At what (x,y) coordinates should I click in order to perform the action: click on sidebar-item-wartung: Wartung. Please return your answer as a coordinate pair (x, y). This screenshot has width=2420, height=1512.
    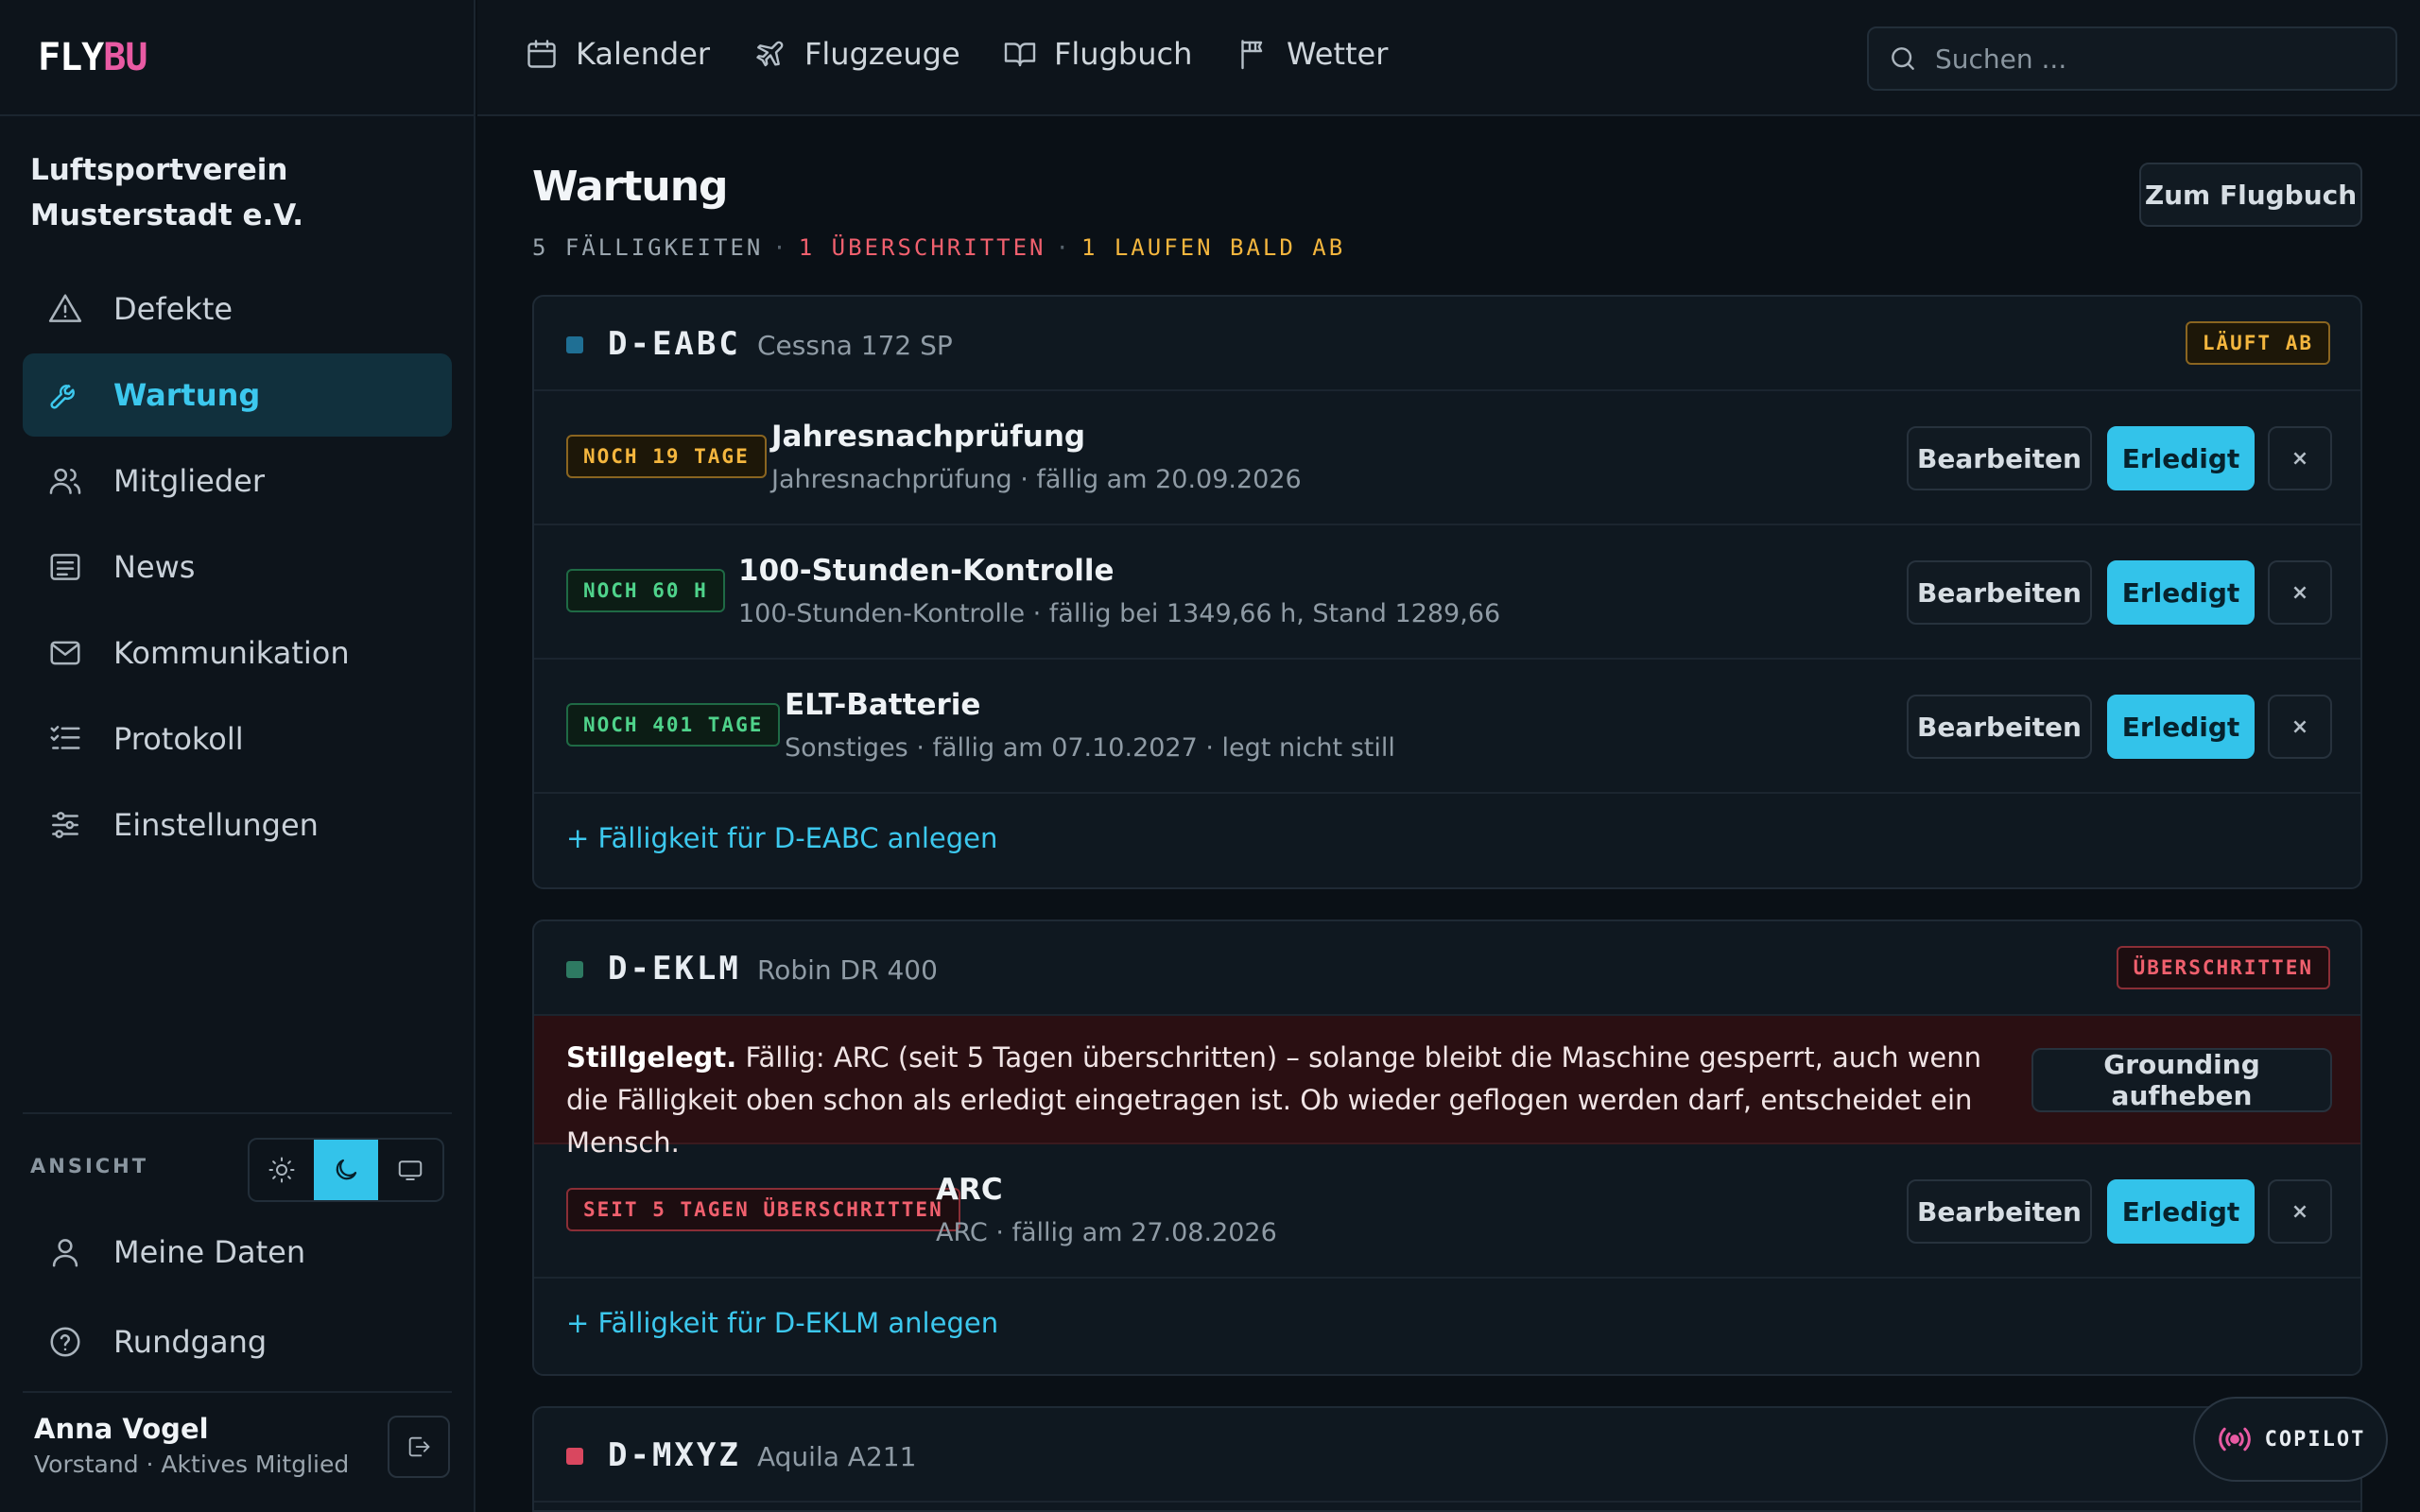
    Looking at the image, I should click on (237, 395).